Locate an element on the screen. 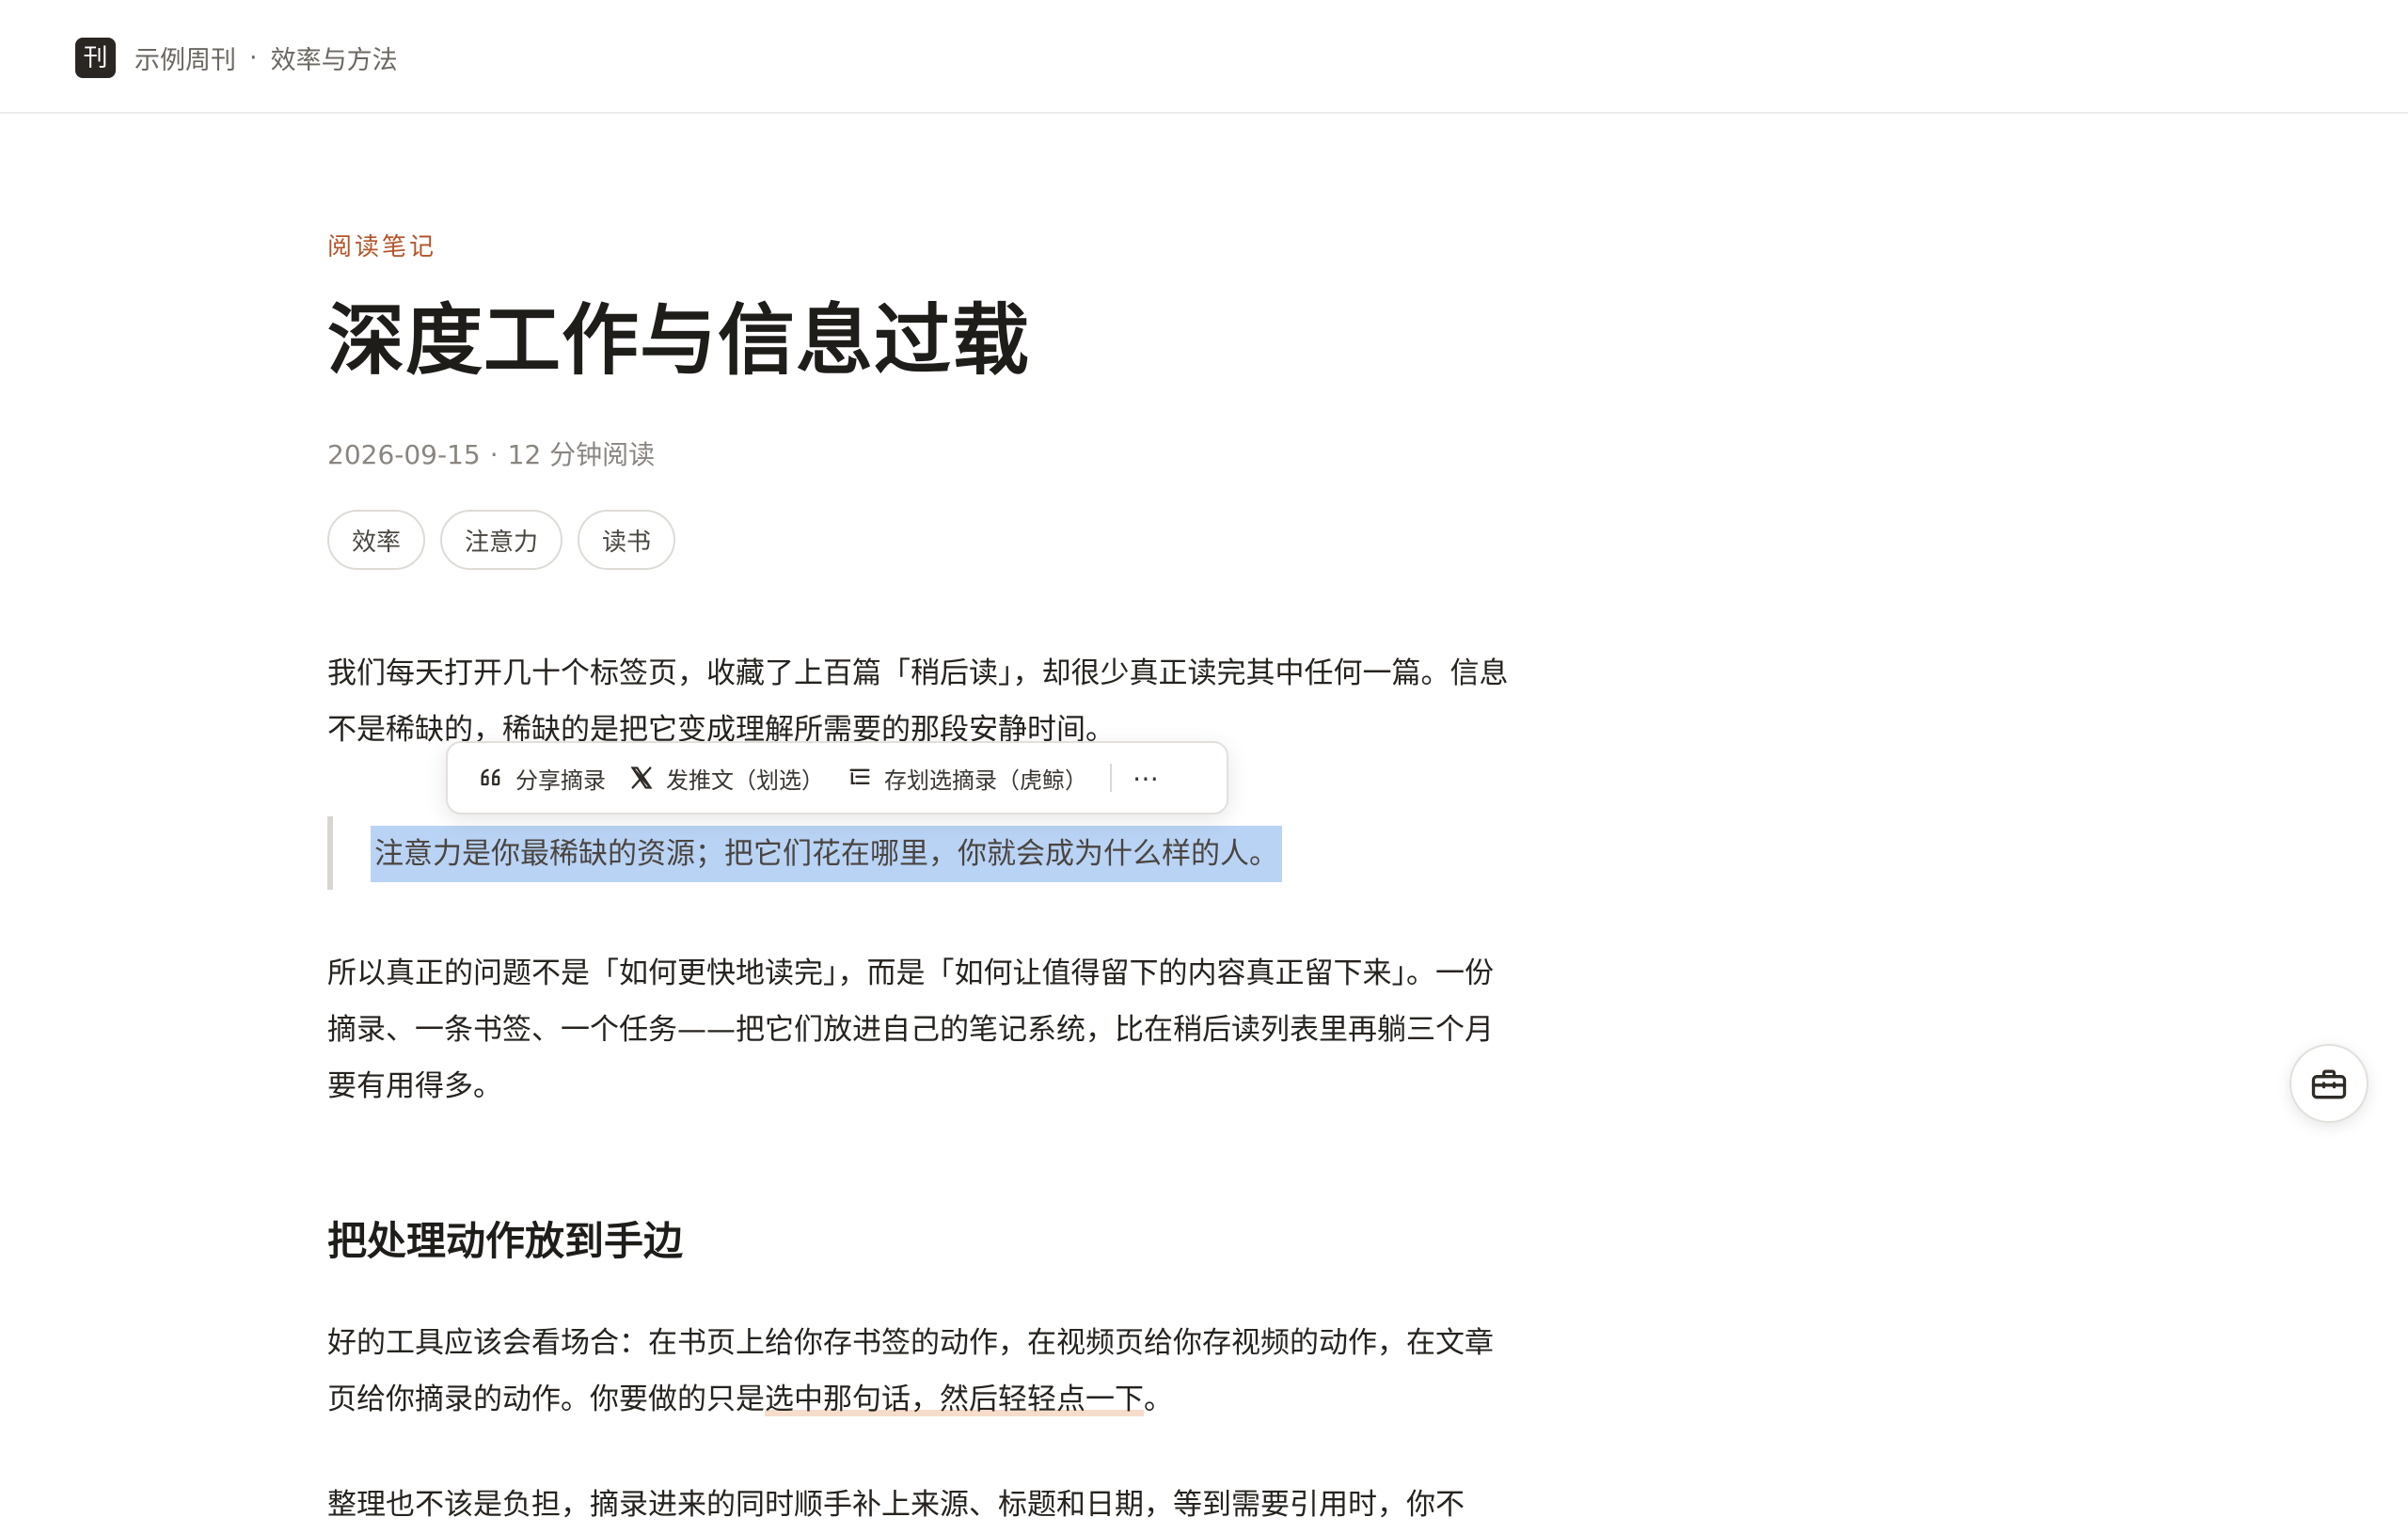  save-excerpt-button: 存划选摘录（虎鲸） is located at coordinates (967, 778).